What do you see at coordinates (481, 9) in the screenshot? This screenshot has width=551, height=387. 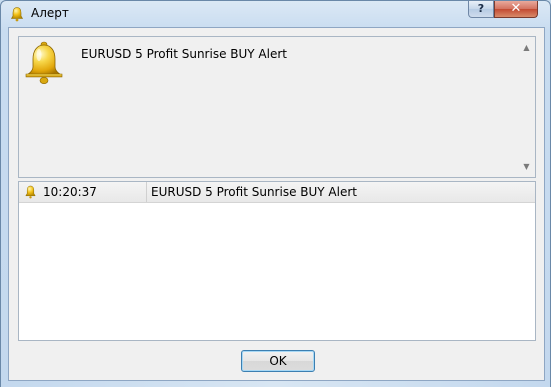 I see `help-button: ?` at bounding box center [481, 9].